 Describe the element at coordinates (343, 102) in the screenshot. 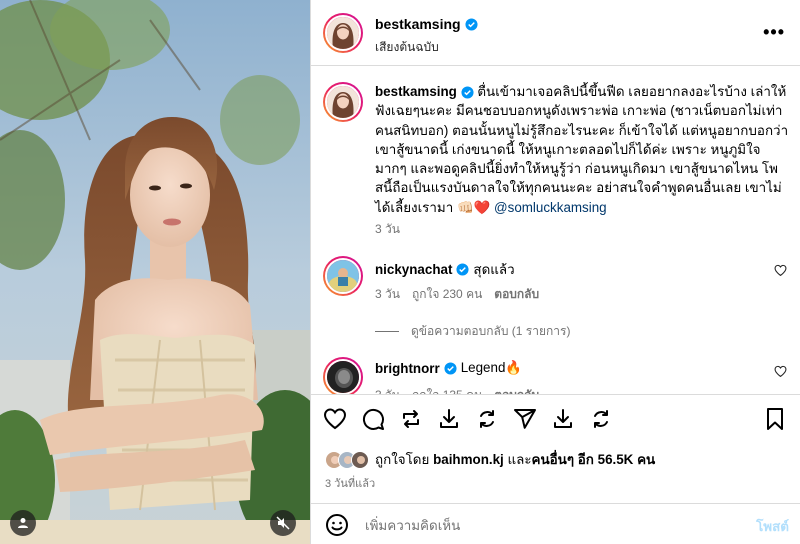

I see `caption-author-avatar` at that location.